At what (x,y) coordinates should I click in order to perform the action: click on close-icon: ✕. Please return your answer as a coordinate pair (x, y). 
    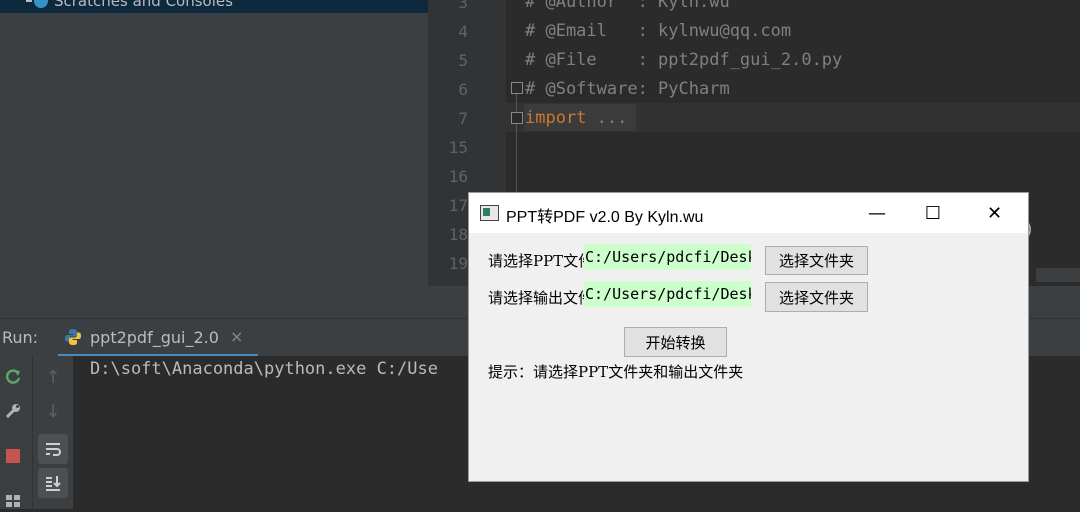
    Looking at the image, I should click on (994, 213).